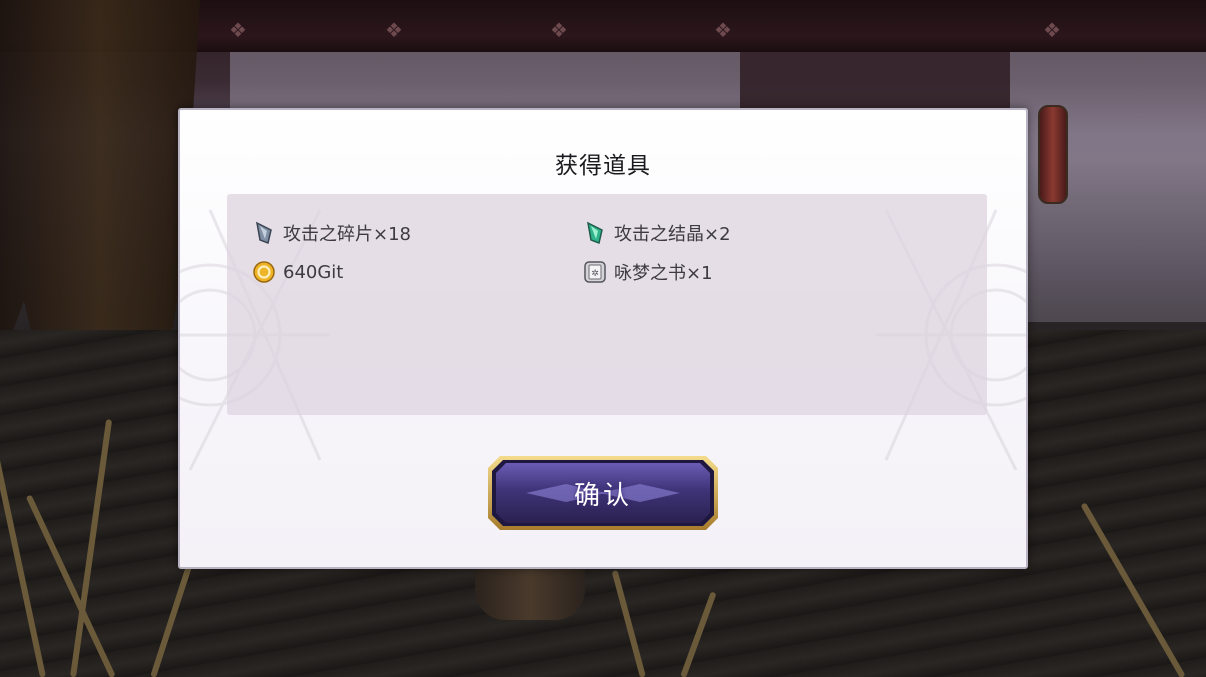  What do you see at coordinates (1053, 154) in the screenshot?
I see `lantern-icon` at bounding box center [1053, 154].